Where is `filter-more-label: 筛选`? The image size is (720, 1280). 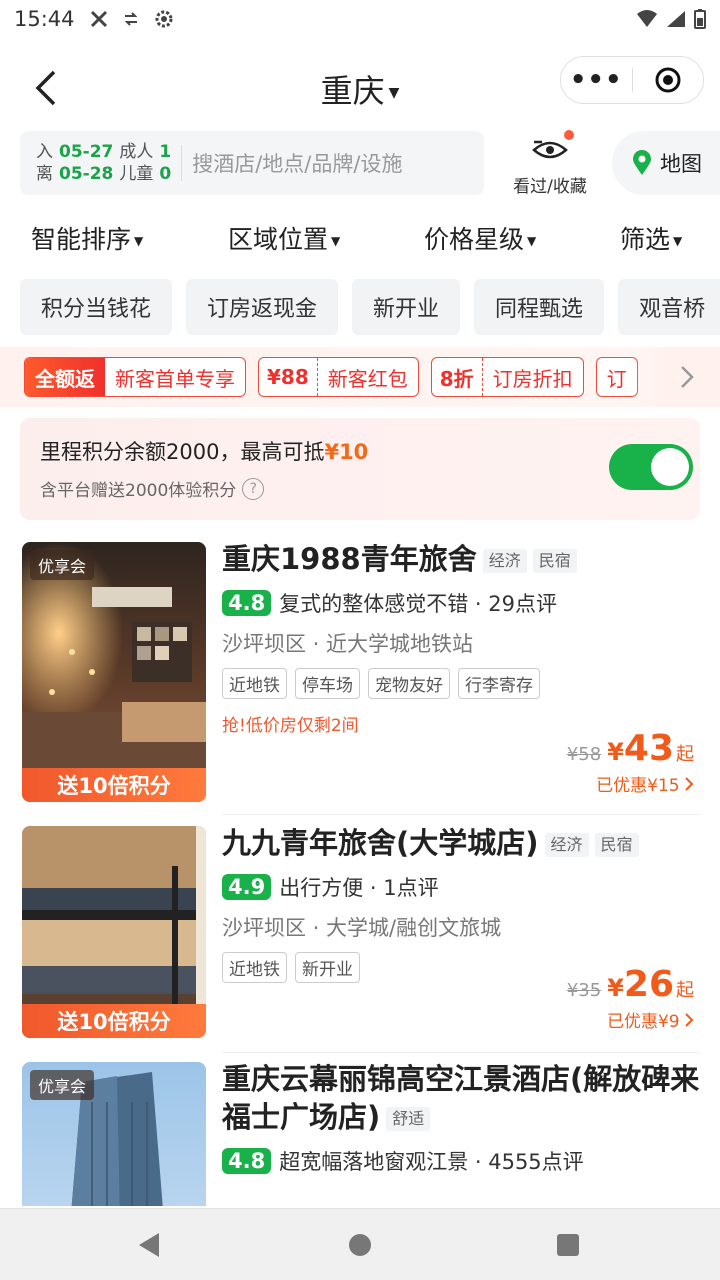 filter-more-label: 筛选 is located at coordinates (645, 239).